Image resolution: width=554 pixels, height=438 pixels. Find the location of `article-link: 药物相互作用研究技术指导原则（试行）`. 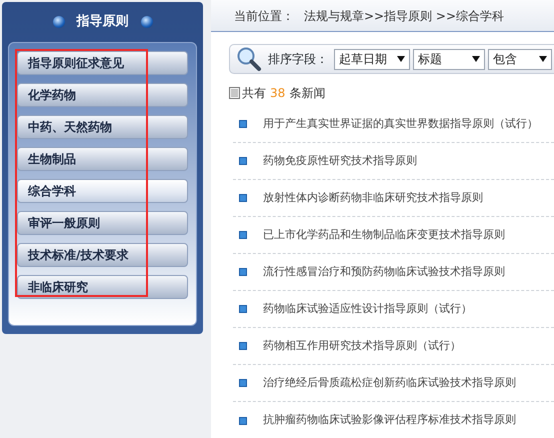

article-link: 药物相互作用研究技术指导原则（试行） is located at coordinates (362, 346).